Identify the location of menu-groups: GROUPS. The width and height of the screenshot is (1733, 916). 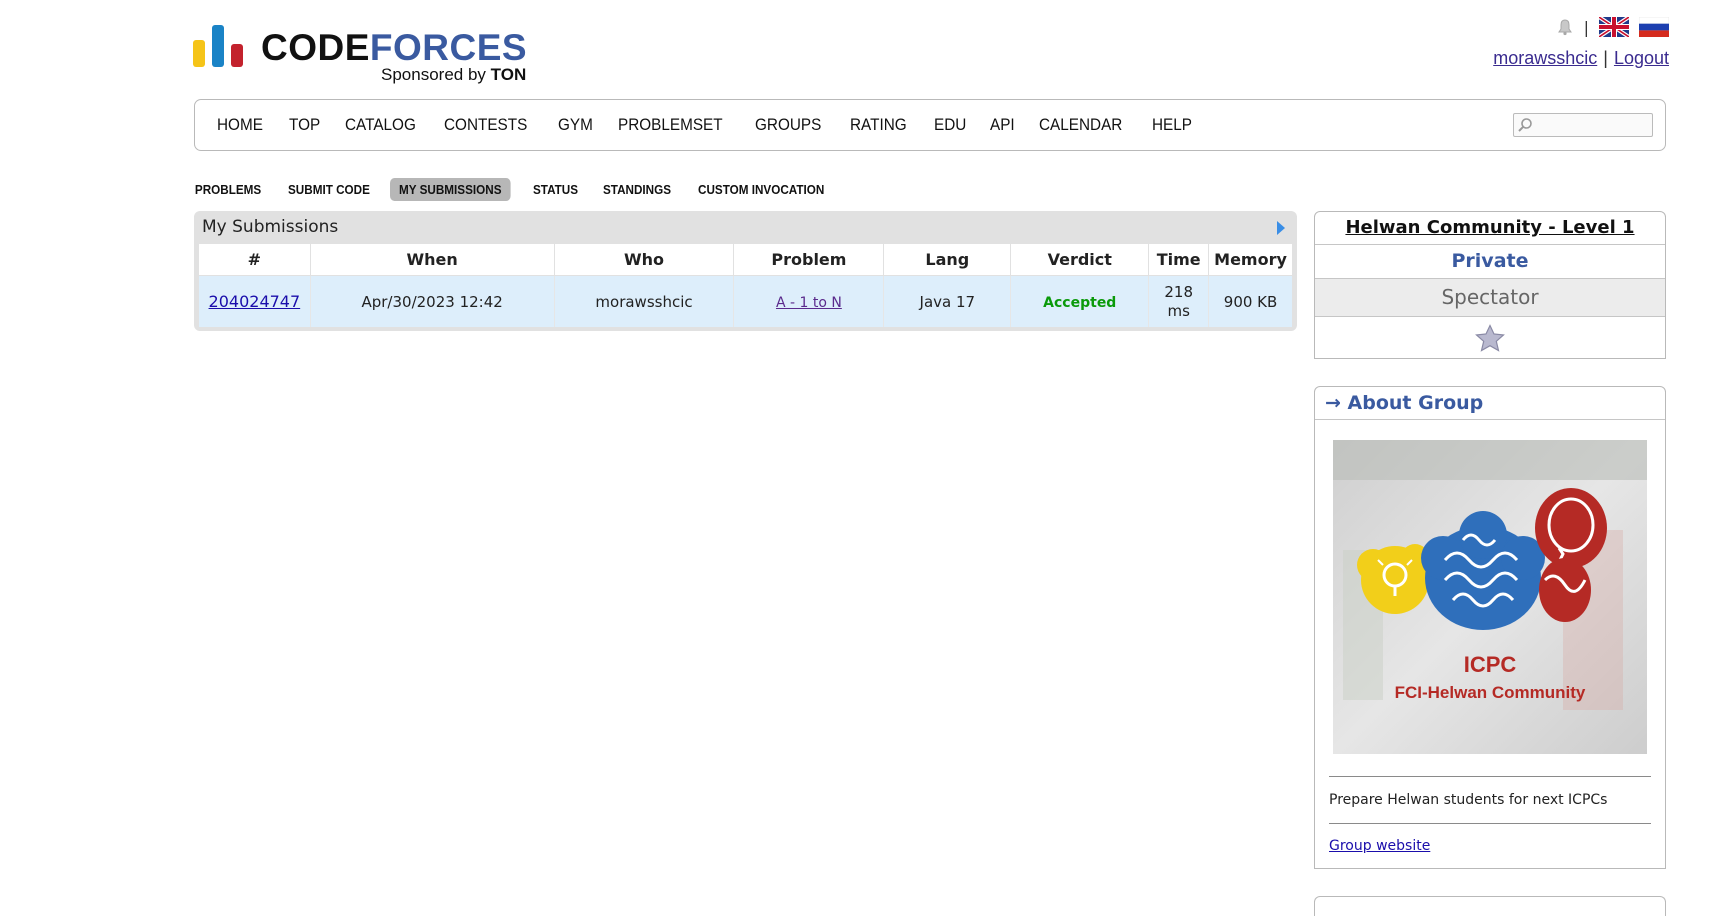
(788, 125).